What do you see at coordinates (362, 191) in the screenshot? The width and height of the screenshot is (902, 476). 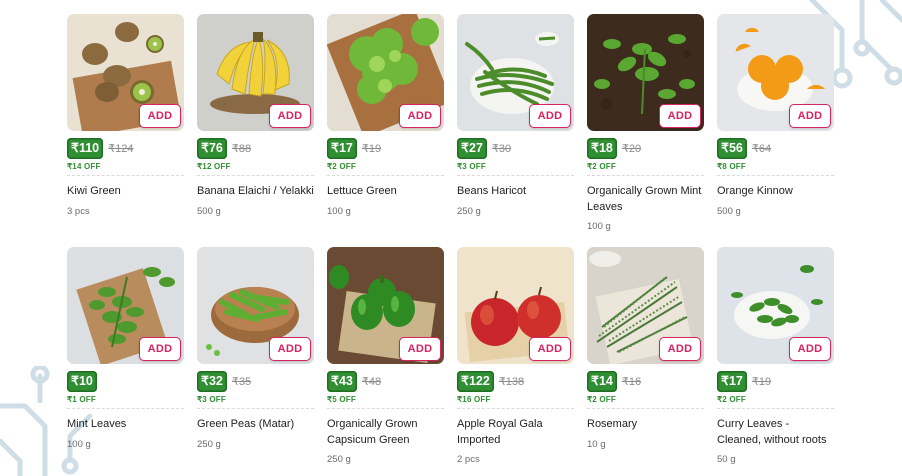 I see `product-name: Lettuce Green` at bounding box center [362, 191].